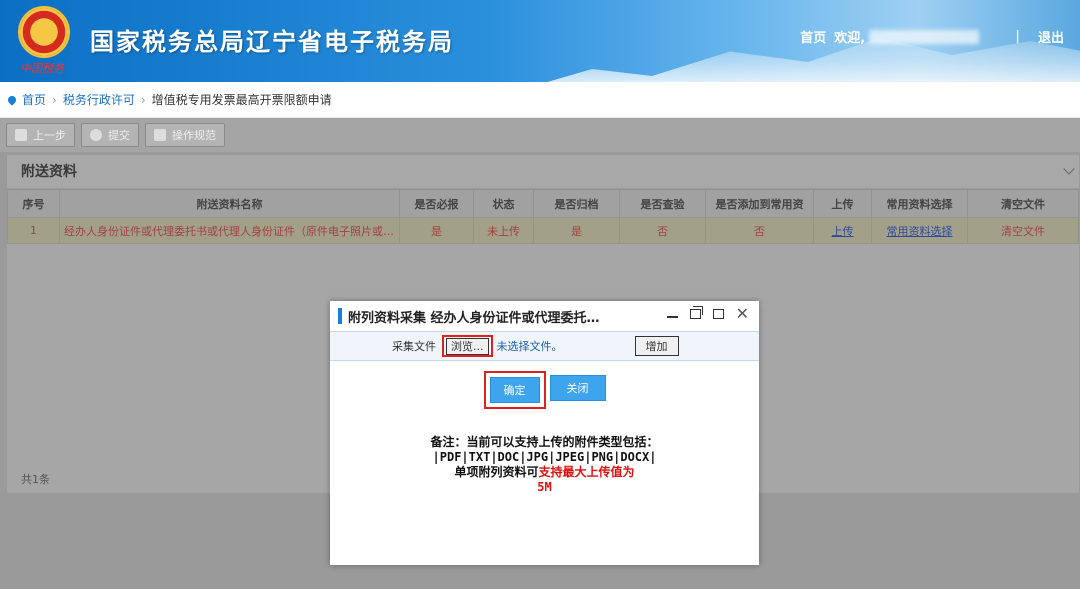 The height and width of the screenshot is (589, 1080). I want to click on guide-button: 操作规范, so click(185, 135).